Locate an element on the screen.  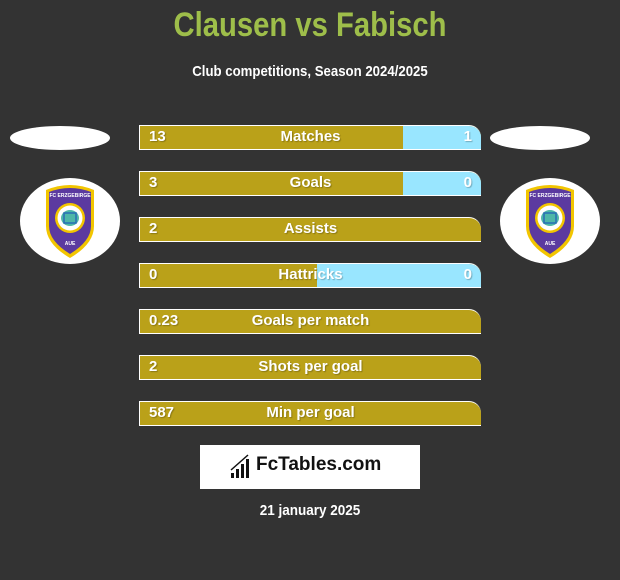
stat-row-assists: 2 Assists is located at coordinates (310, 229).